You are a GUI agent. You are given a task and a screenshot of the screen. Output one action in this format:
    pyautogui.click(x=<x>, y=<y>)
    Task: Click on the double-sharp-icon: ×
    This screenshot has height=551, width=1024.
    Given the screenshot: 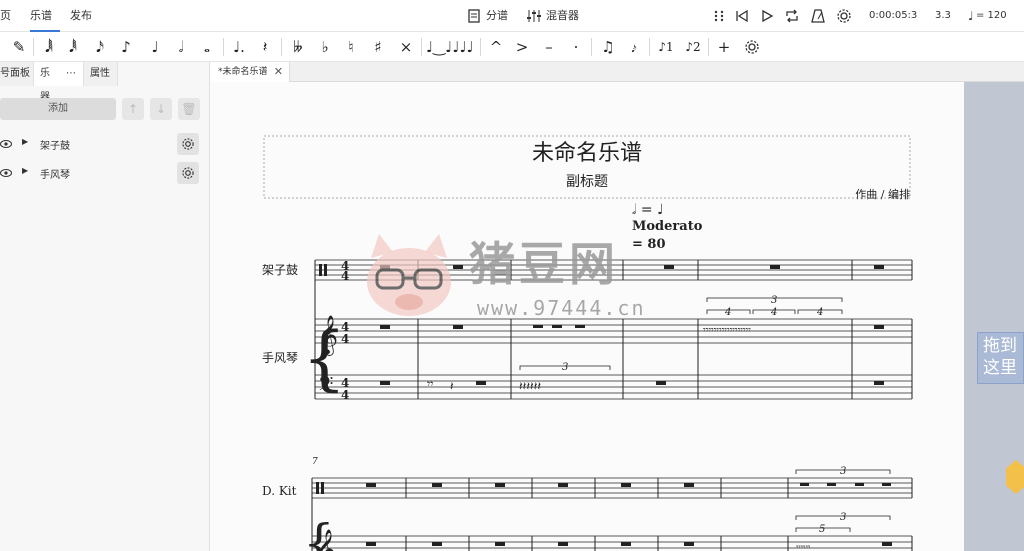 What is the action you would take?
    pyautogui.click(x=406, y=47)
    